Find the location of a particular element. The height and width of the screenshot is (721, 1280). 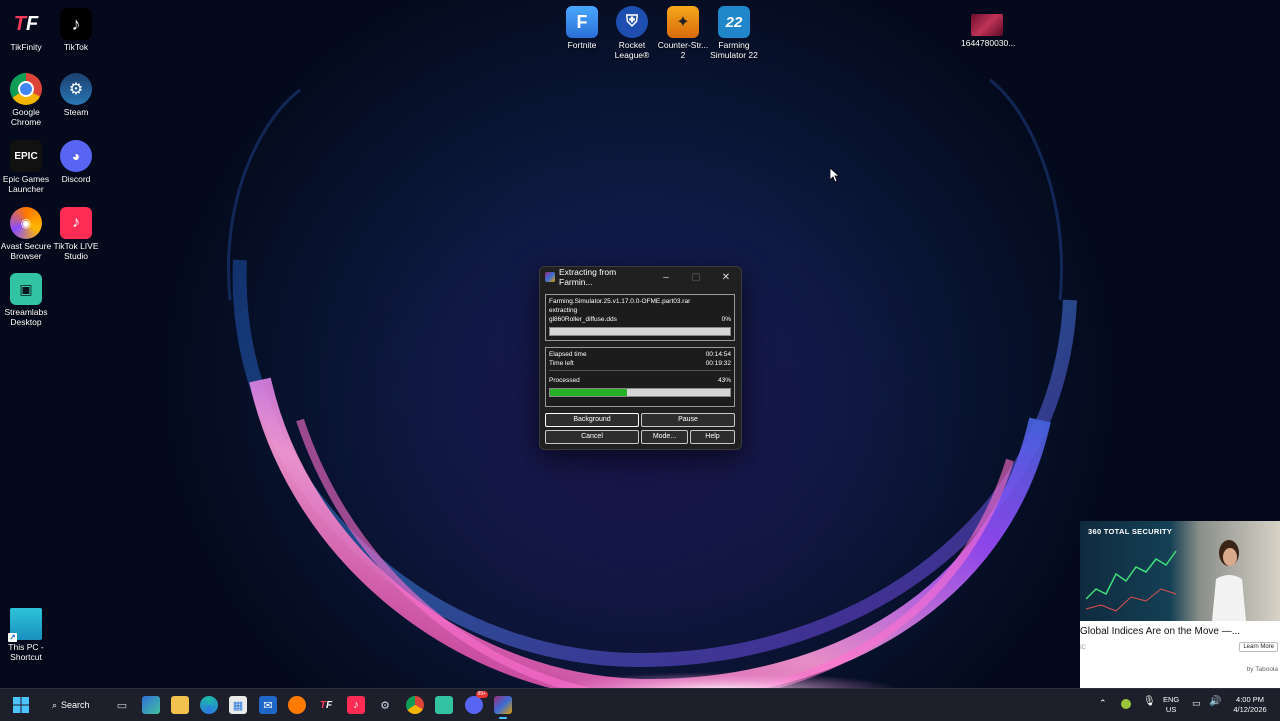

tiktok-live-icon: ♪ is located at coordinates (76, 223).